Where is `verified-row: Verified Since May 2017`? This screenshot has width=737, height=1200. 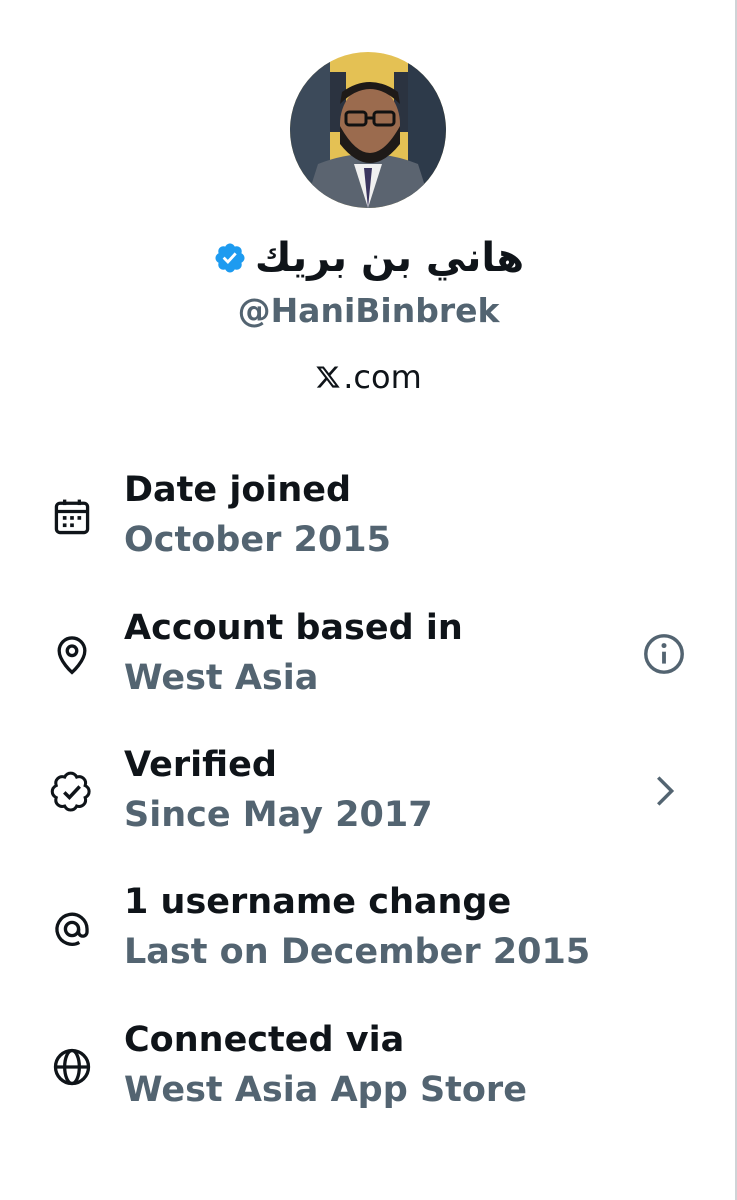 verified-row: Verified Since May 2017 is located at coordinates (368, 793).